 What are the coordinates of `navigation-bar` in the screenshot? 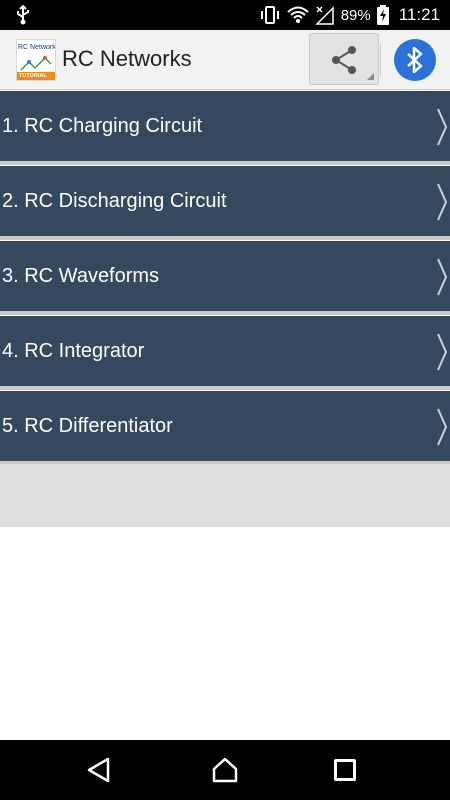 It's located at (225, 770).